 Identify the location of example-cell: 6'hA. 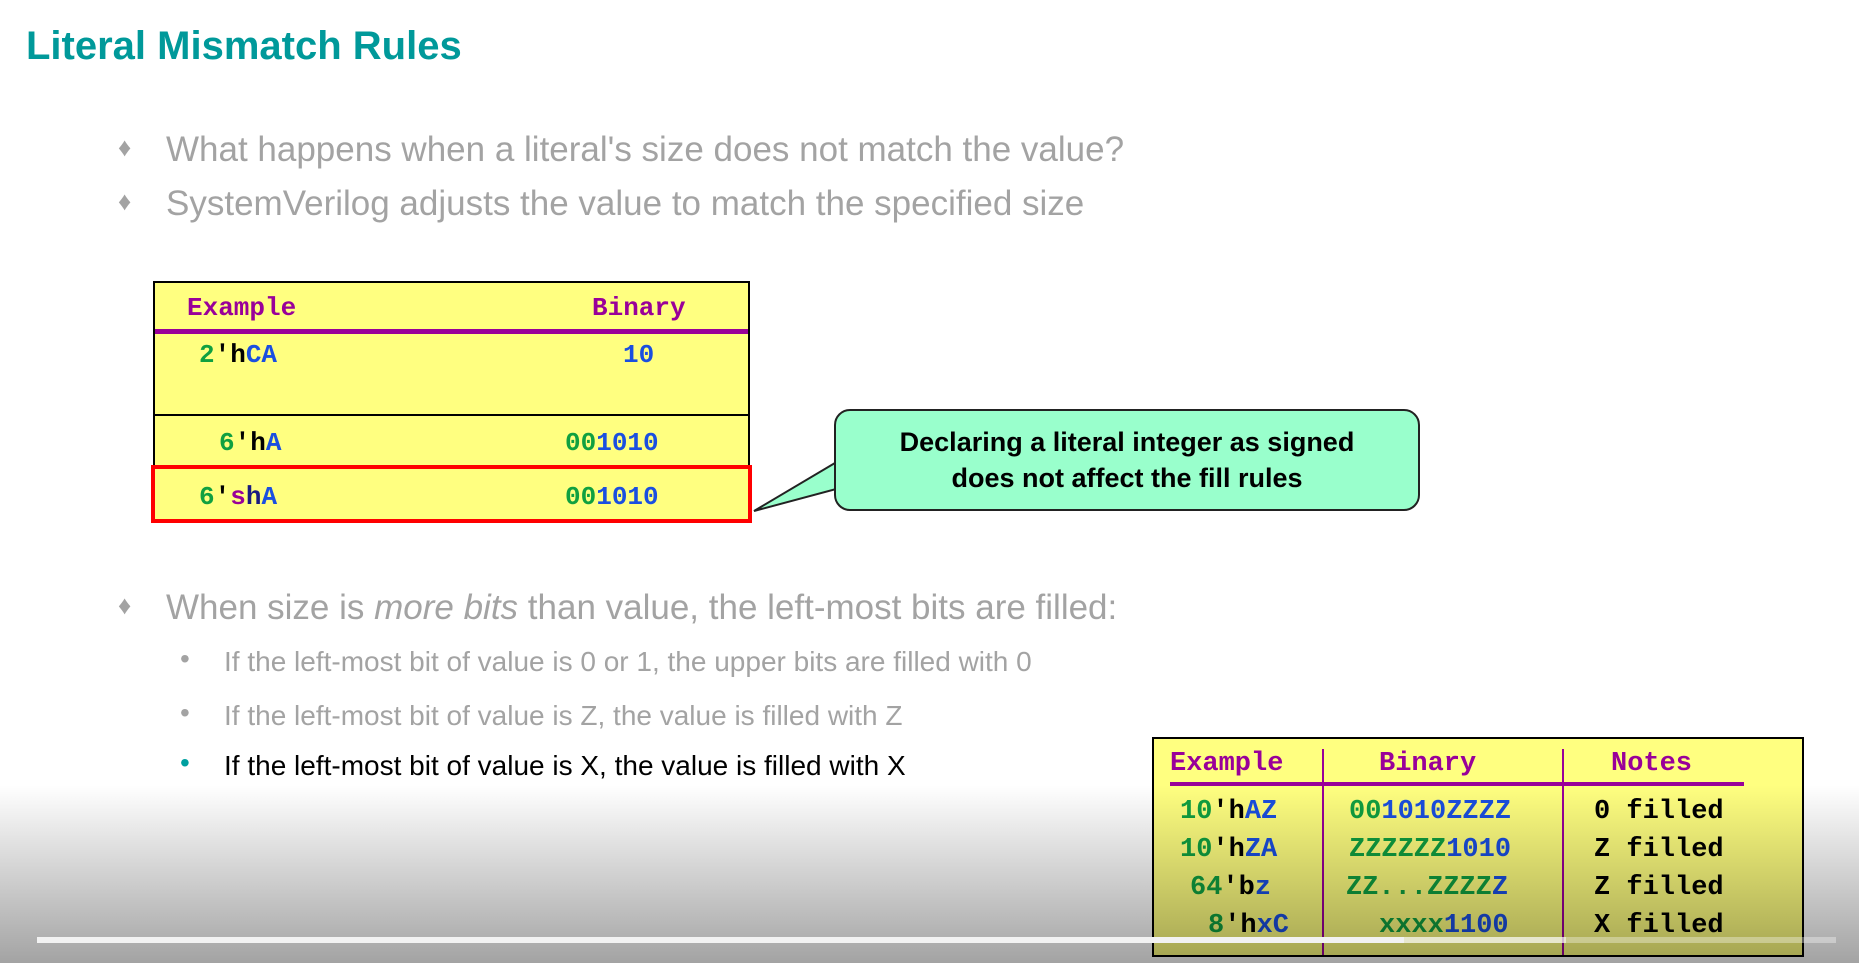
(250, 443).